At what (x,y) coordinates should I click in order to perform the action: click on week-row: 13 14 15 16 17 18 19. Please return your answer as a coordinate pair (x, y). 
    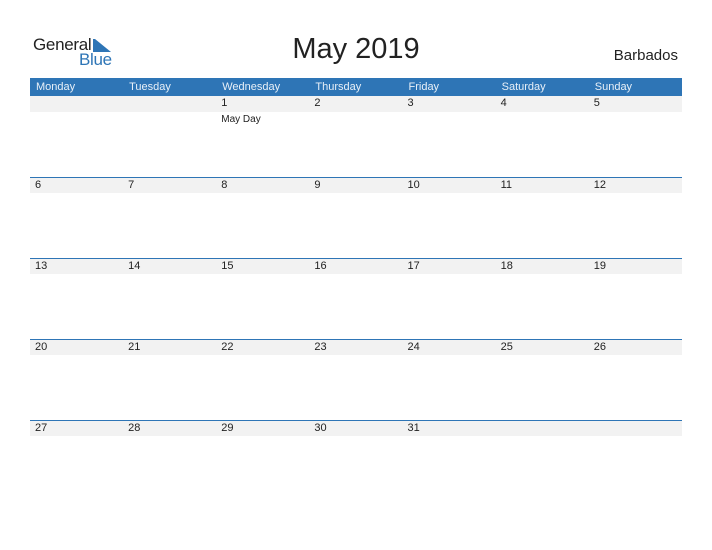
    Looking at the image, I should click on (356, 298).